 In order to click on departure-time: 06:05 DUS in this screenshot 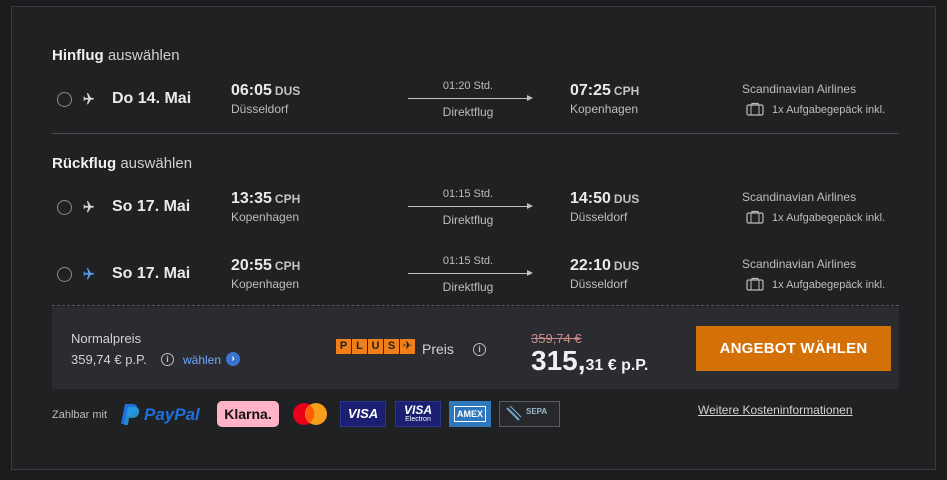, I will do `click(266, 90)`.